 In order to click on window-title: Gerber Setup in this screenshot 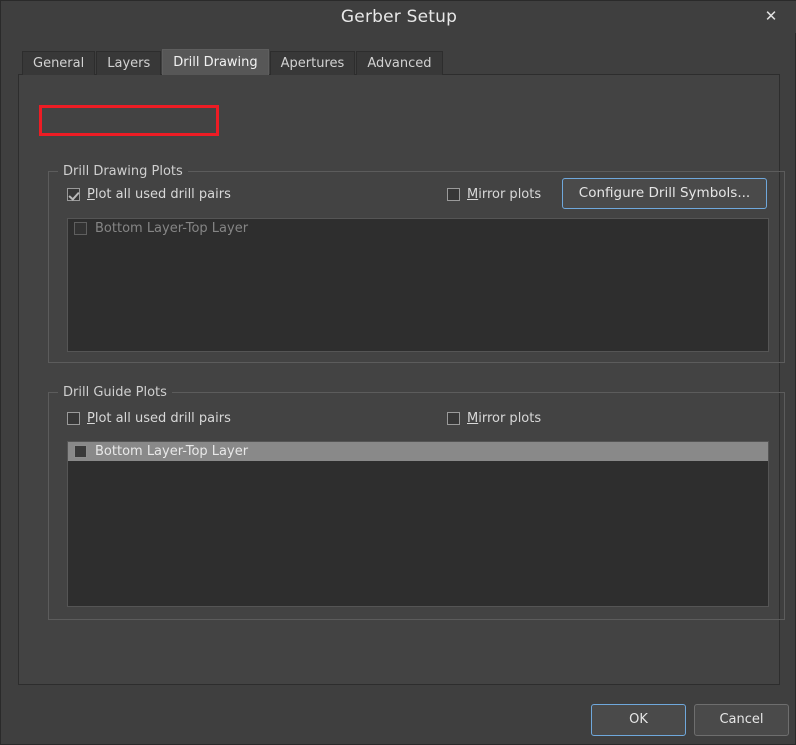, I will do `click(399, 17)`.